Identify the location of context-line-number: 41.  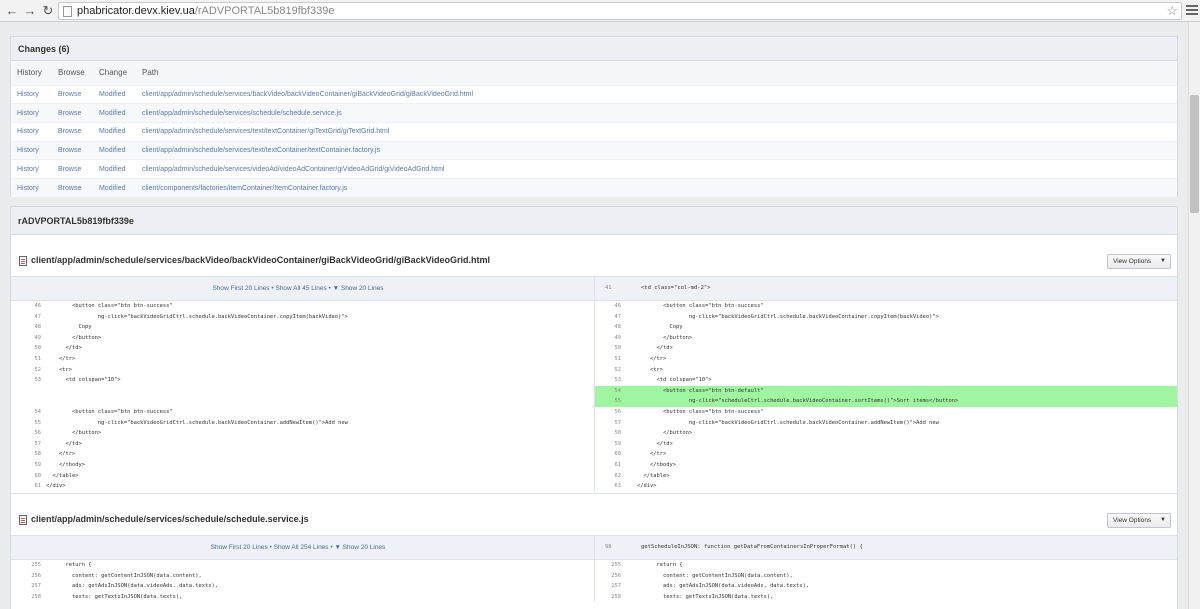
(608, 288).